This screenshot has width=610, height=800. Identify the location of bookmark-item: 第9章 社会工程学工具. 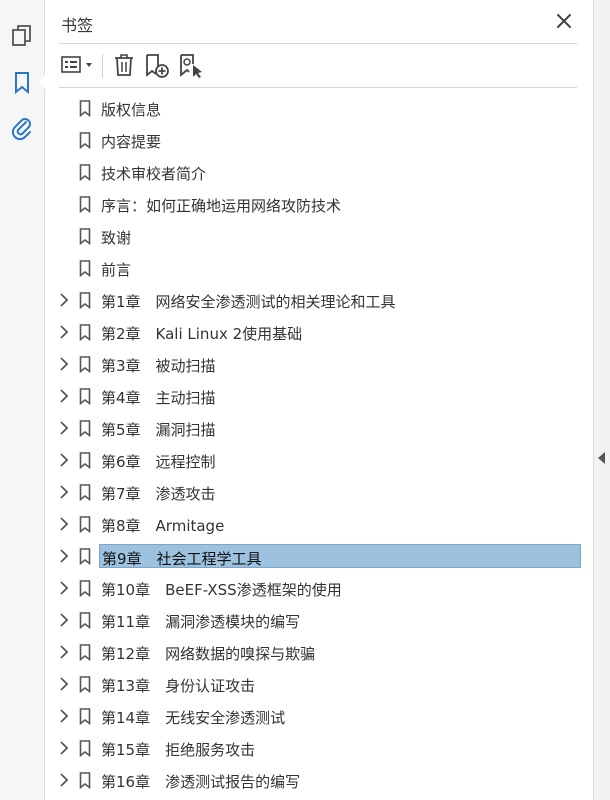
(319, 556).